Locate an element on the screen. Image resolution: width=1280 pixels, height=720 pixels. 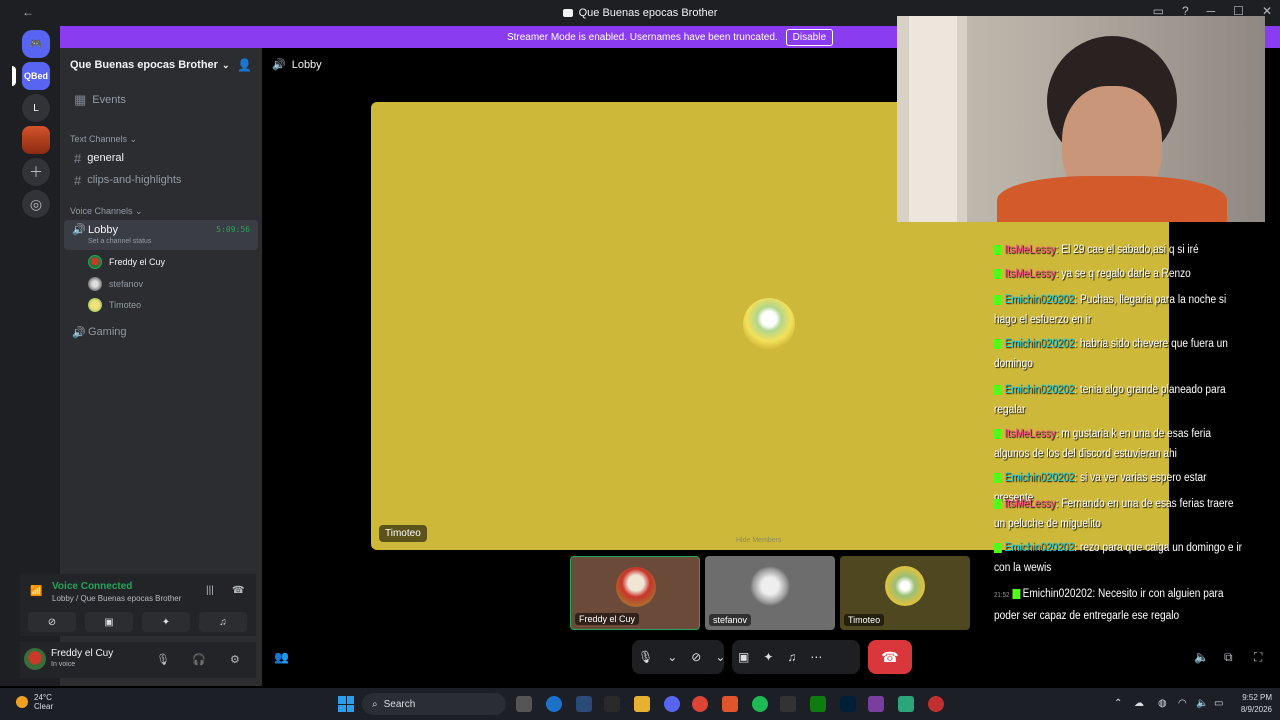
voice-header: 🔊 Lobby is located at coordinates (297, 65).